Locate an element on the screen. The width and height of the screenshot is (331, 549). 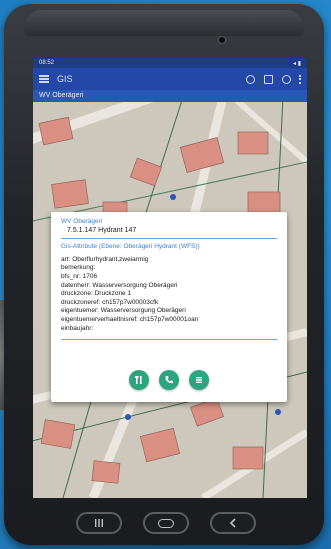
sub-bar: WV Oberägeri is located at coordinates (170, 96).